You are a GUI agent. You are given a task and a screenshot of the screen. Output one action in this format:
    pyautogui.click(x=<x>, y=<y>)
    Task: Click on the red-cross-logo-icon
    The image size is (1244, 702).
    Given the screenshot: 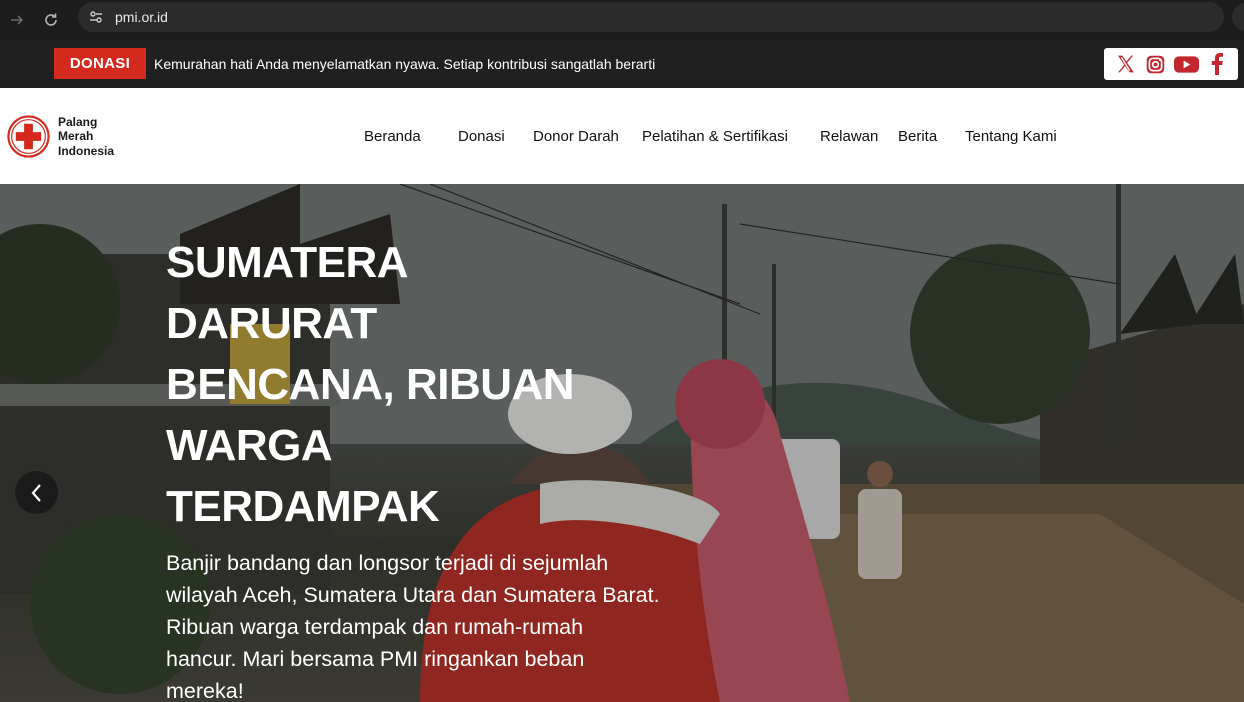 What is the action you would take?
    pyautogui.click(x=28, y=136)
    